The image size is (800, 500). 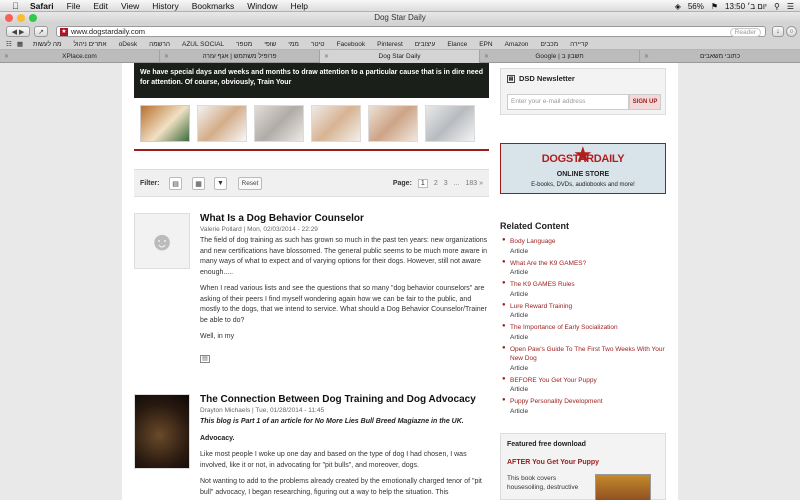 I want to click on bookmark-item: קריירה, so click(x=579, y=44).